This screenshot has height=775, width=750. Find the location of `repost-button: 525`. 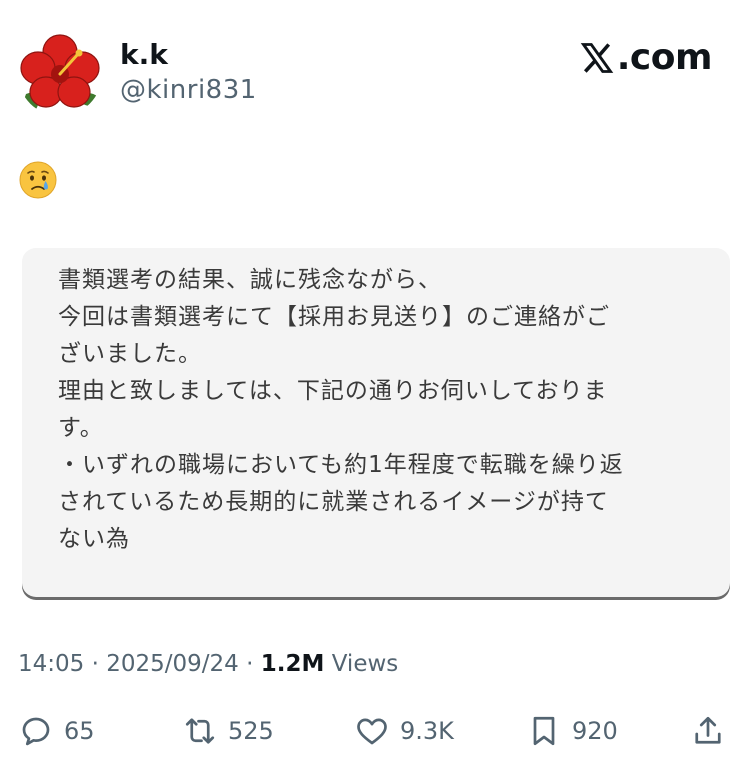

repost-button: 525 is located at coordinates (228, 731).